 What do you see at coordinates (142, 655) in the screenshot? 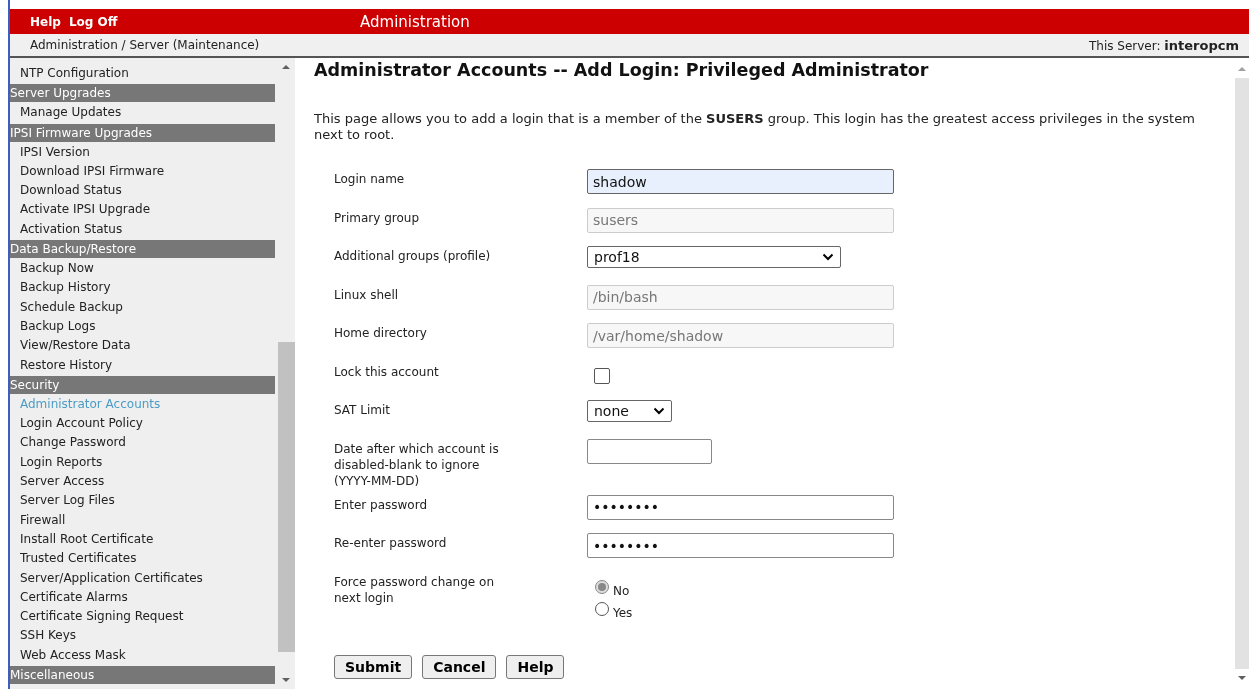
I see `sidebar-item: Web Access Mask` at bounding box center [142, 655].